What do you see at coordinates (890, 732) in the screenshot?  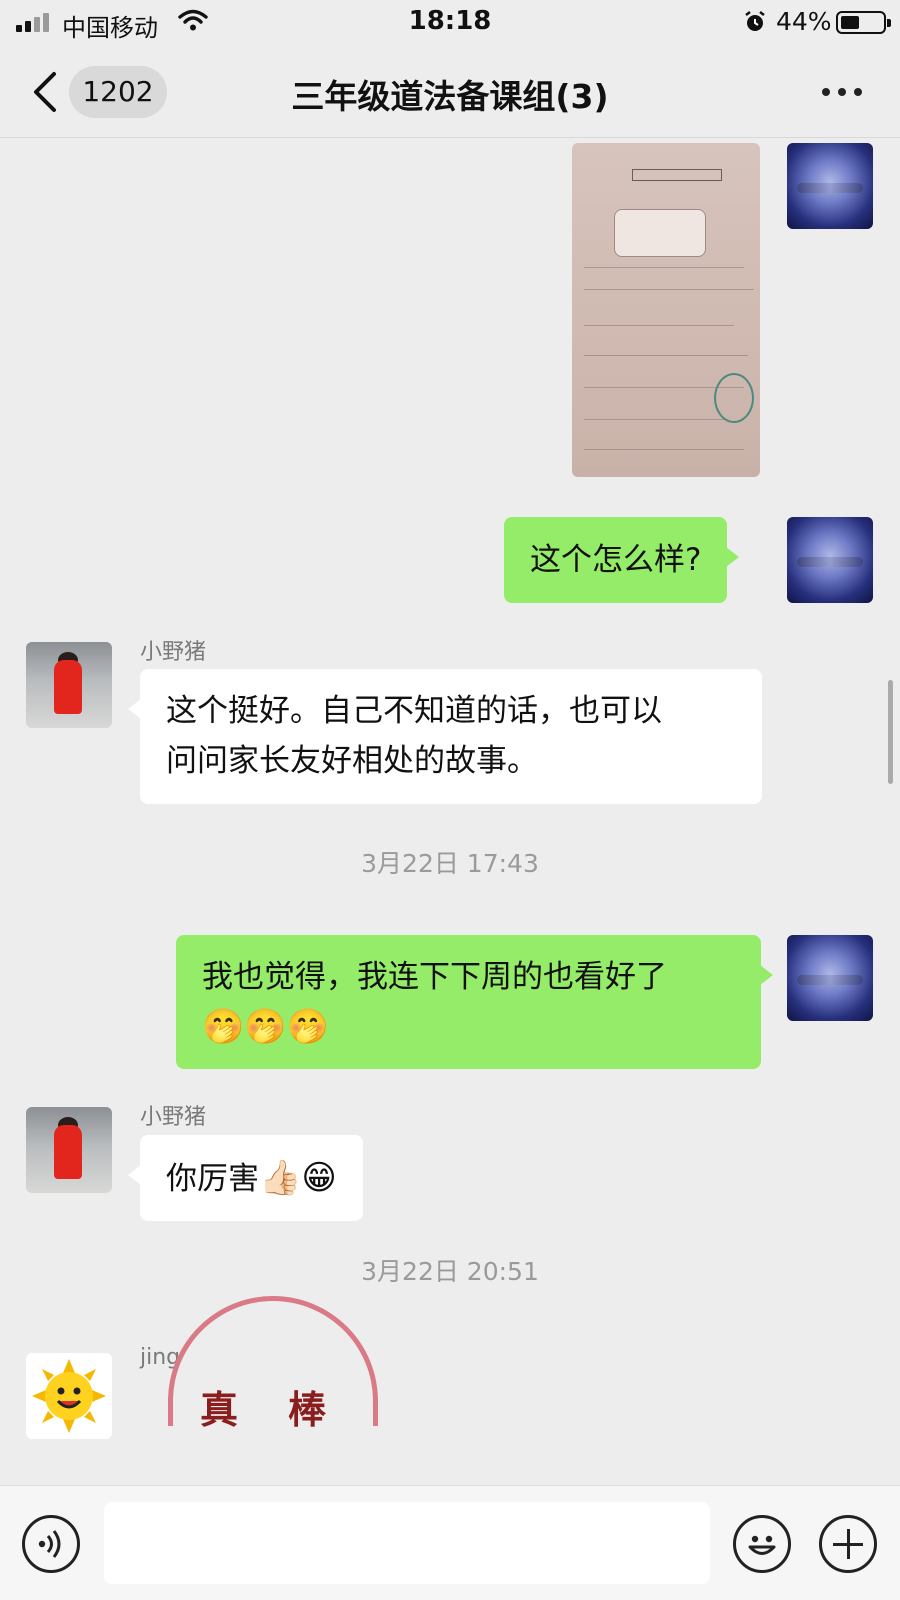 I see `scrollbar` at bounding box center [890, 732].